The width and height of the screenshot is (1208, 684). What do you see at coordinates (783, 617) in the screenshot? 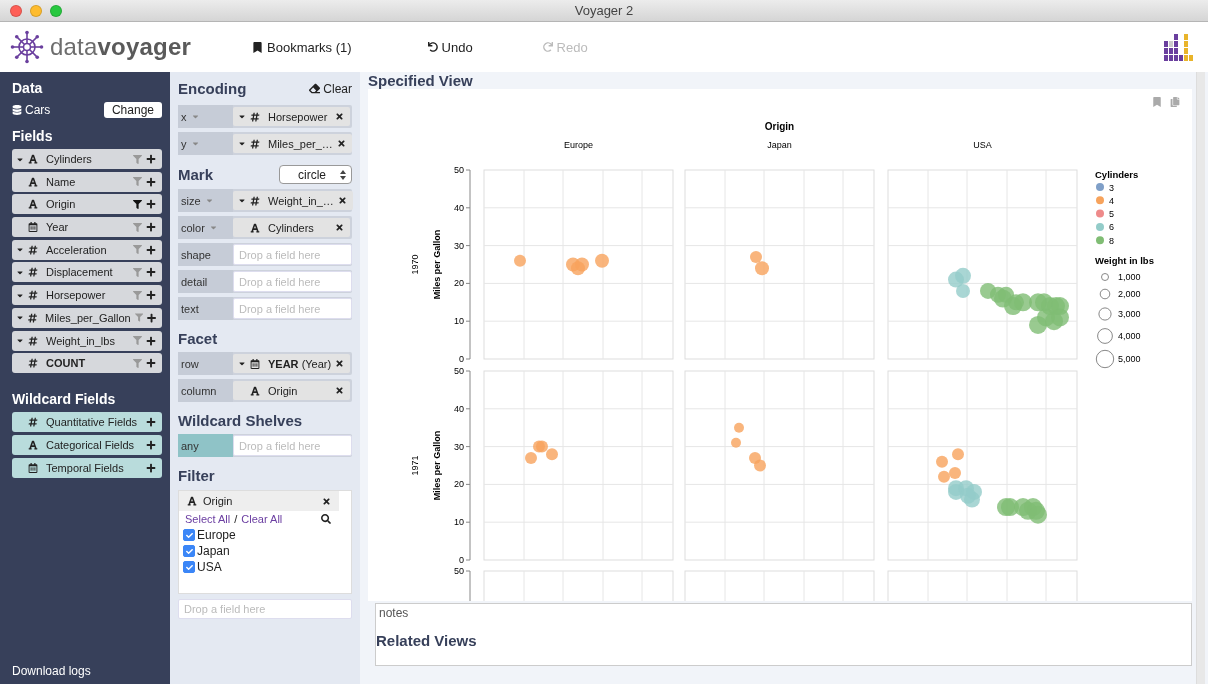
I see `notes-field: notes` at bounding box center [783, 617].